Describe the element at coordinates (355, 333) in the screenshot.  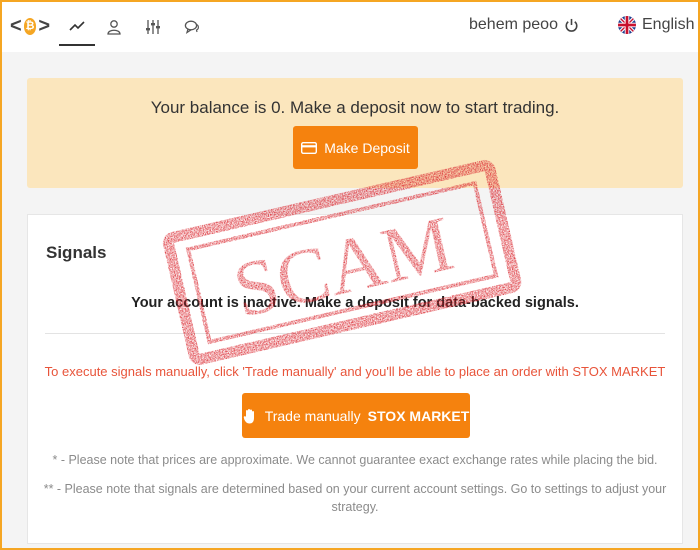
I see `divider` at that location.